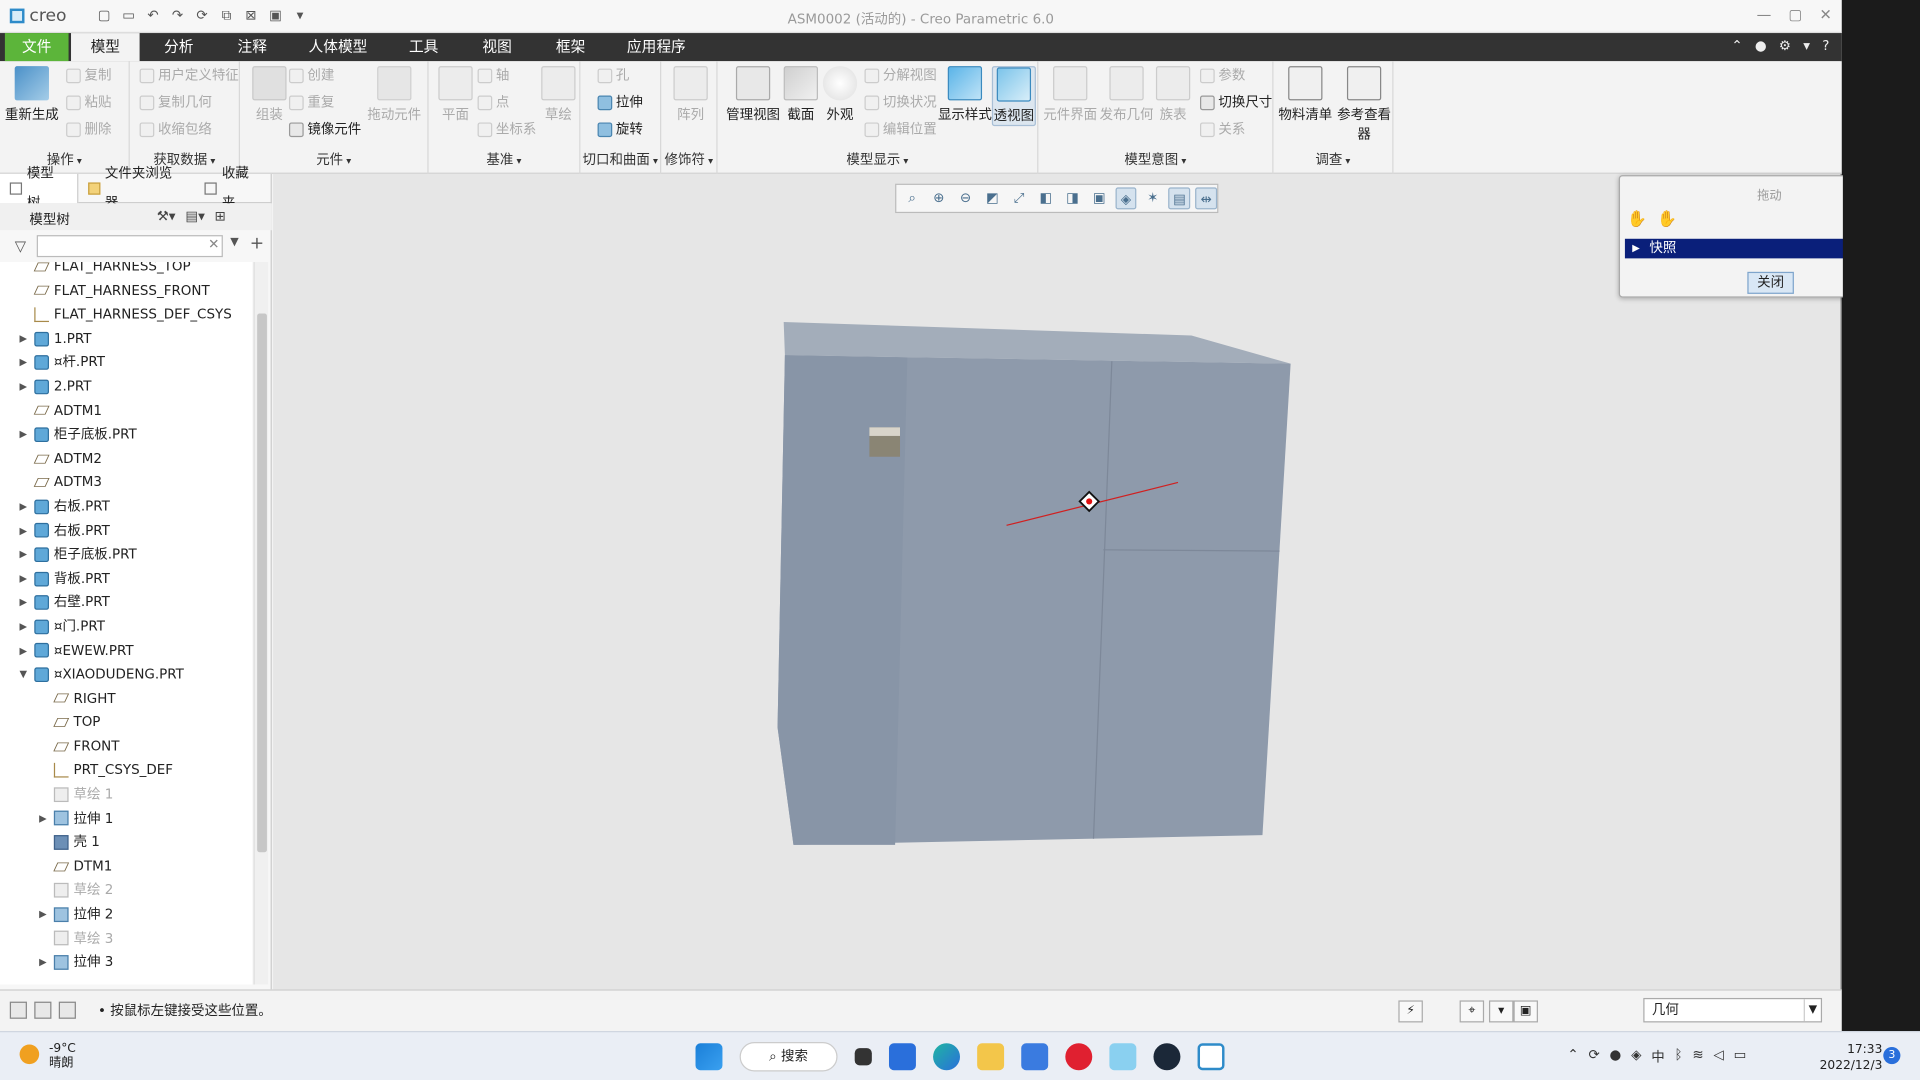 The height and width of the screenshot is (1080, 1920). I want to click on tab-analysis: 分析, so click(179, 47).